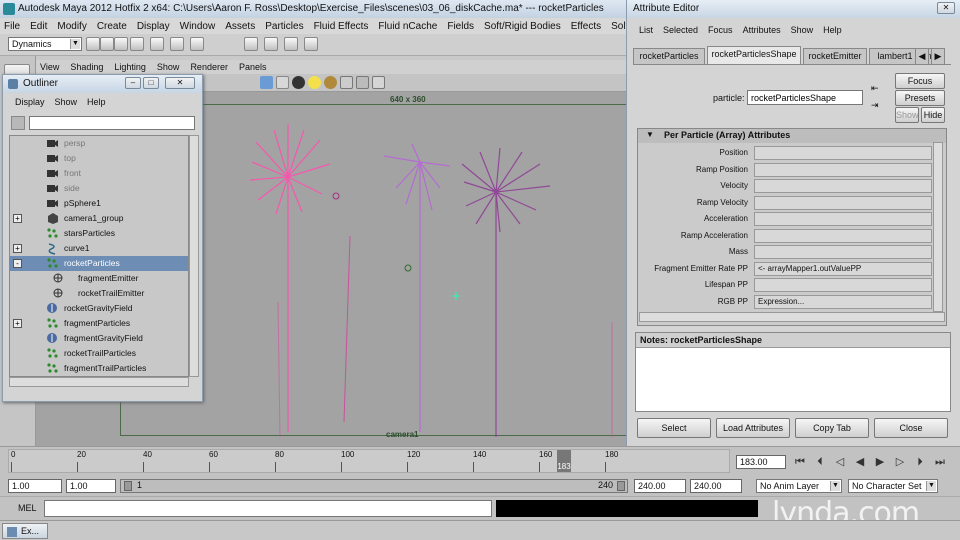 This screenshot has width=960, height=540. What do you see at coordinates (900, 462) in the screenshot?
I see `step-forward-frame-icon: ▷` at bounding box center [900, 462].